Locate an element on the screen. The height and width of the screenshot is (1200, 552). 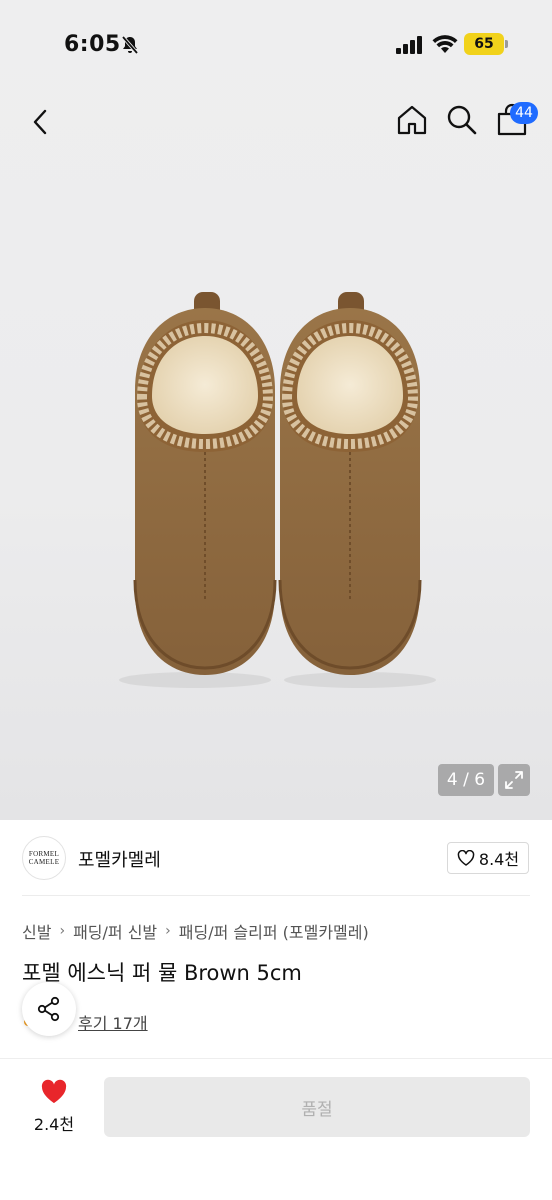
search-button is located at coordinates (462, 120).